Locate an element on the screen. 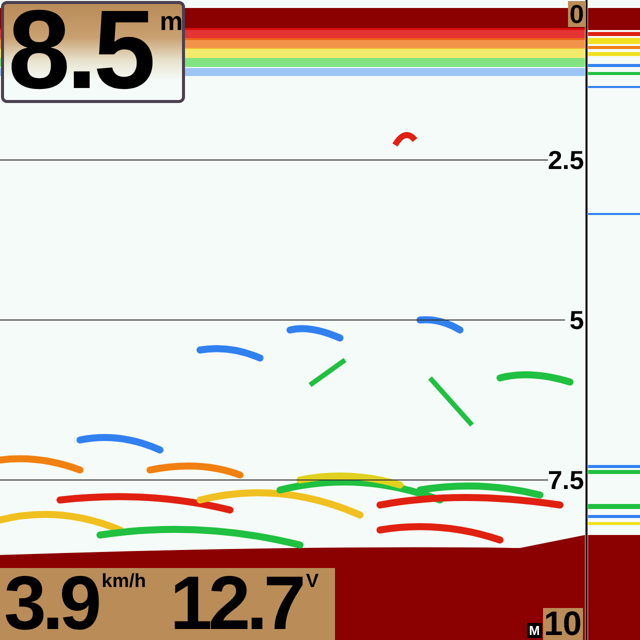 The height and width of the screenshot is (640, 640). depth-reading: 8.5 is located at coordinates (80, 50).